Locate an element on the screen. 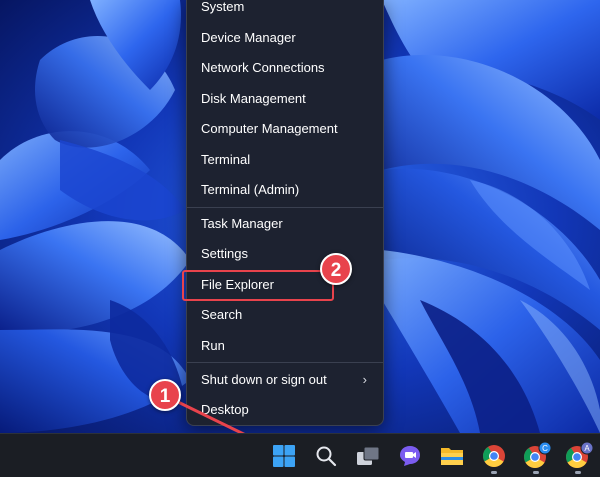 Image resolution: width=600 pixels, height=477 pixels. menu-item-search: Search is located at coordinates (285, 315).